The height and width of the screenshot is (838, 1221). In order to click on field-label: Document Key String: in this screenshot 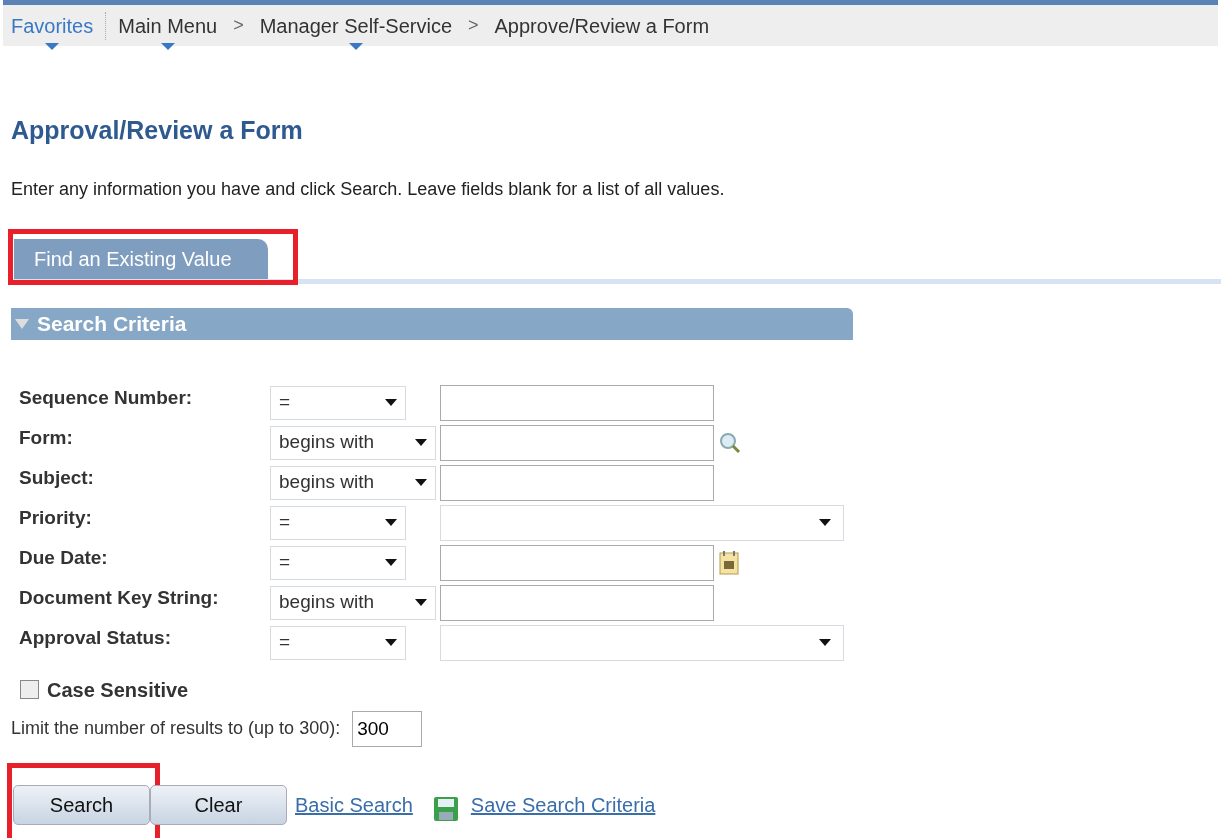, I will do `click(119, 598)`.